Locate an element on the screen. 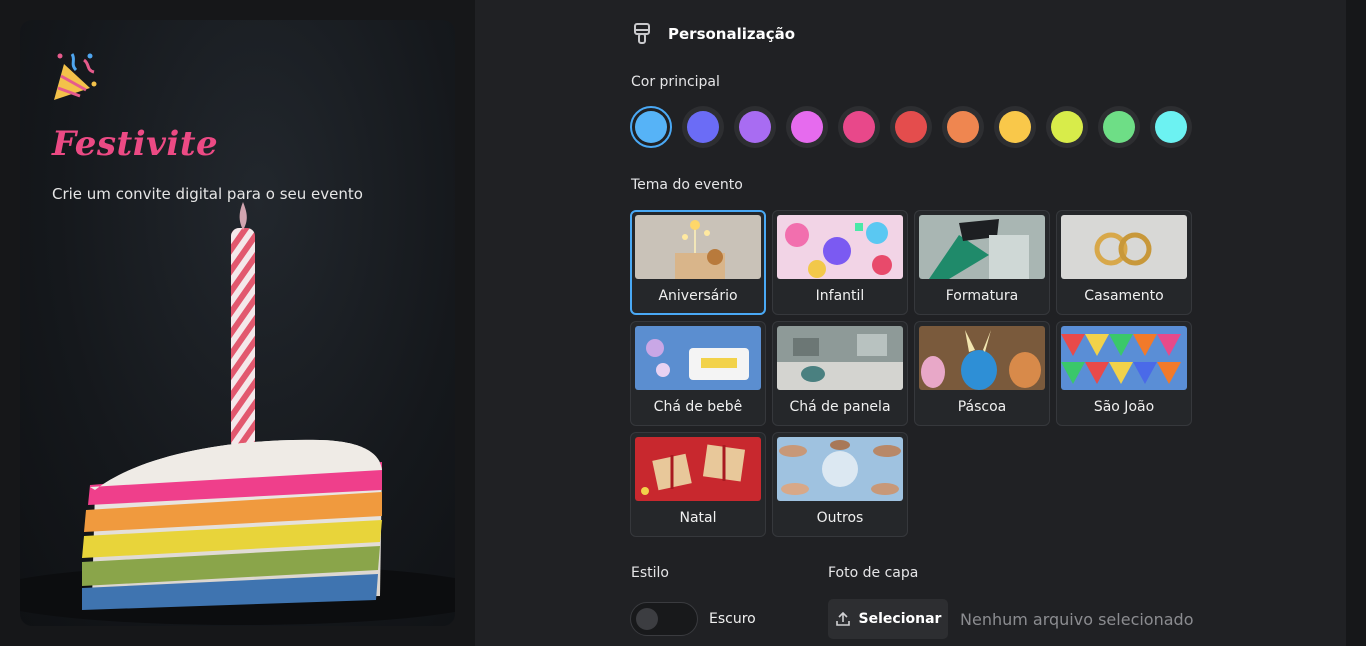 The width and height of the screenshot is (1366, 646). theme-card-outros: Outros is located at coordinates (840, 484).